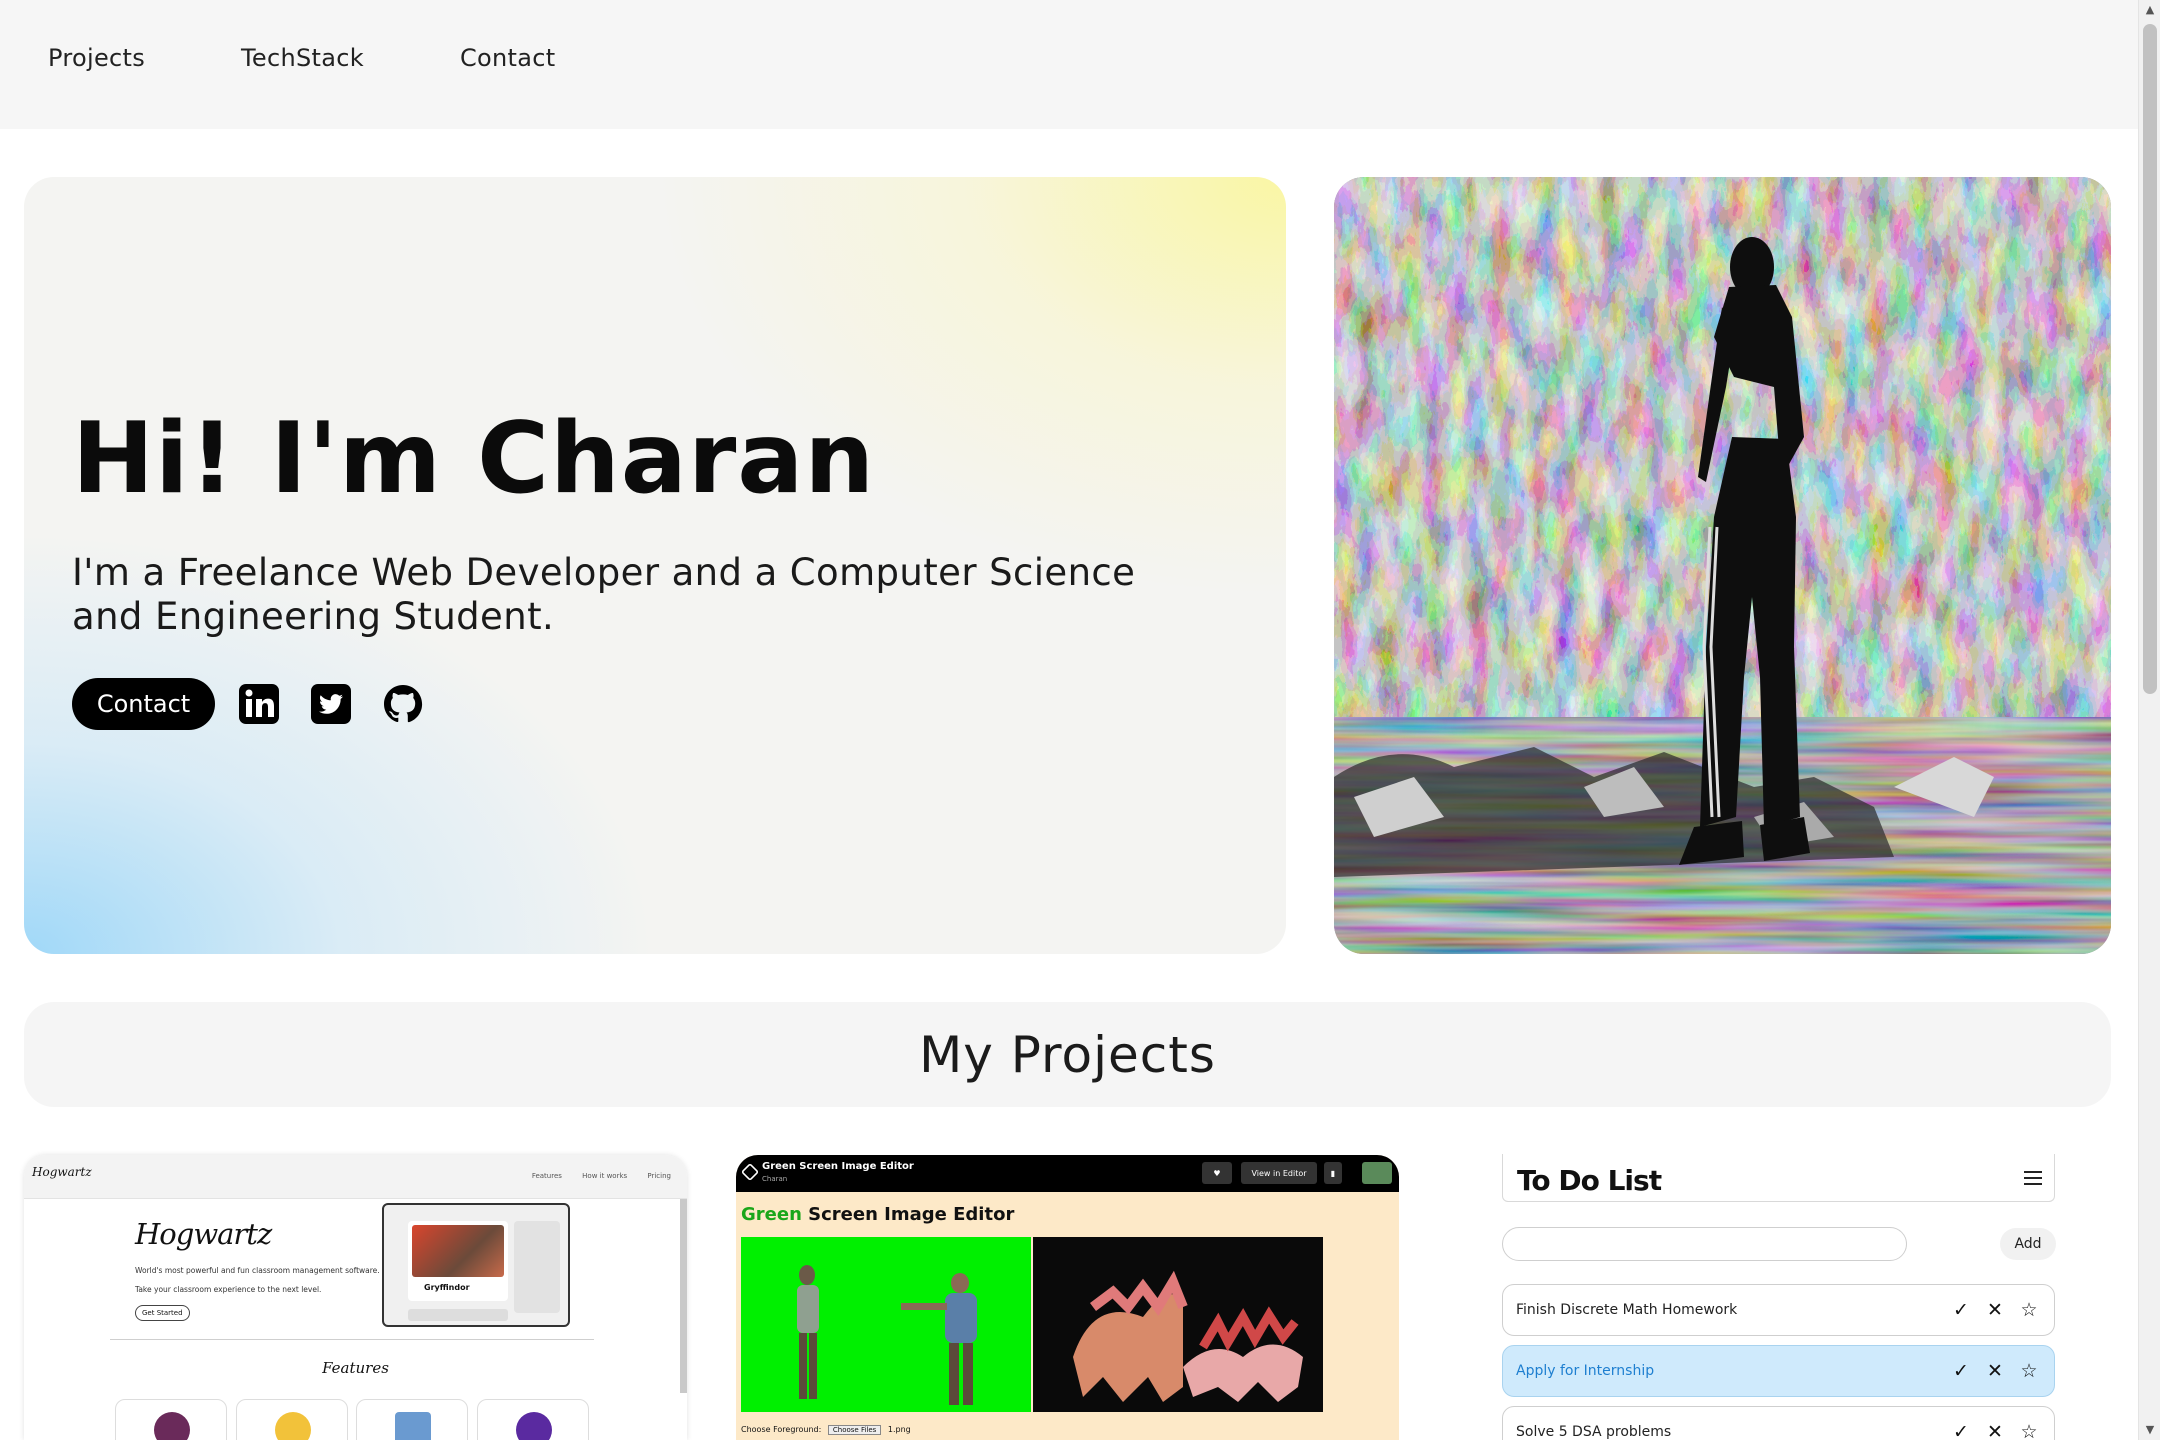  What do you see at coordinates (1333, 1173) in the screenshot?
I see `bookmark-icon: ▮` at bounding box center [1333, 1173].